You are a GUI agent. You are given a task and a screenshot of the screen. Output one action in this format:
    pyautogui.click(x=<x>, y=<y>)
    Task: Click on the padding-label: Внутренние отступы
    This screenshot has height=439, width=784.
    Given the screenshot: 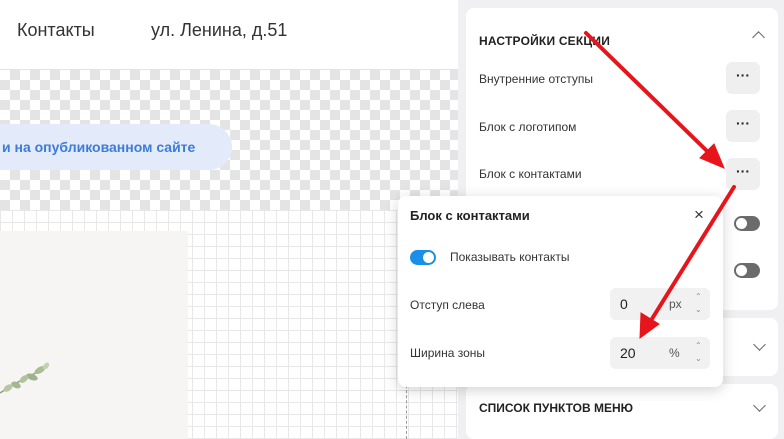 What is the action you would take?
    pyautogui.click(x=536, y=79)
    